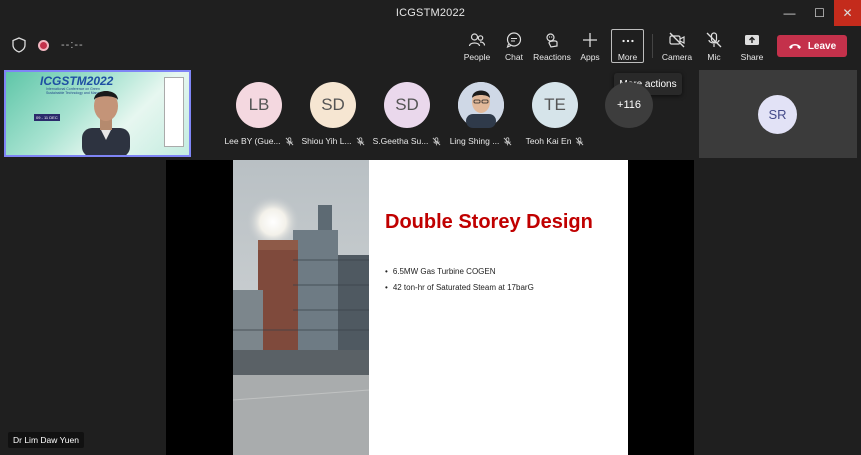 This screenshot has height=455, width=861. I want to click on participant-tile: TE Teoh Kai En, so click(555, 114).